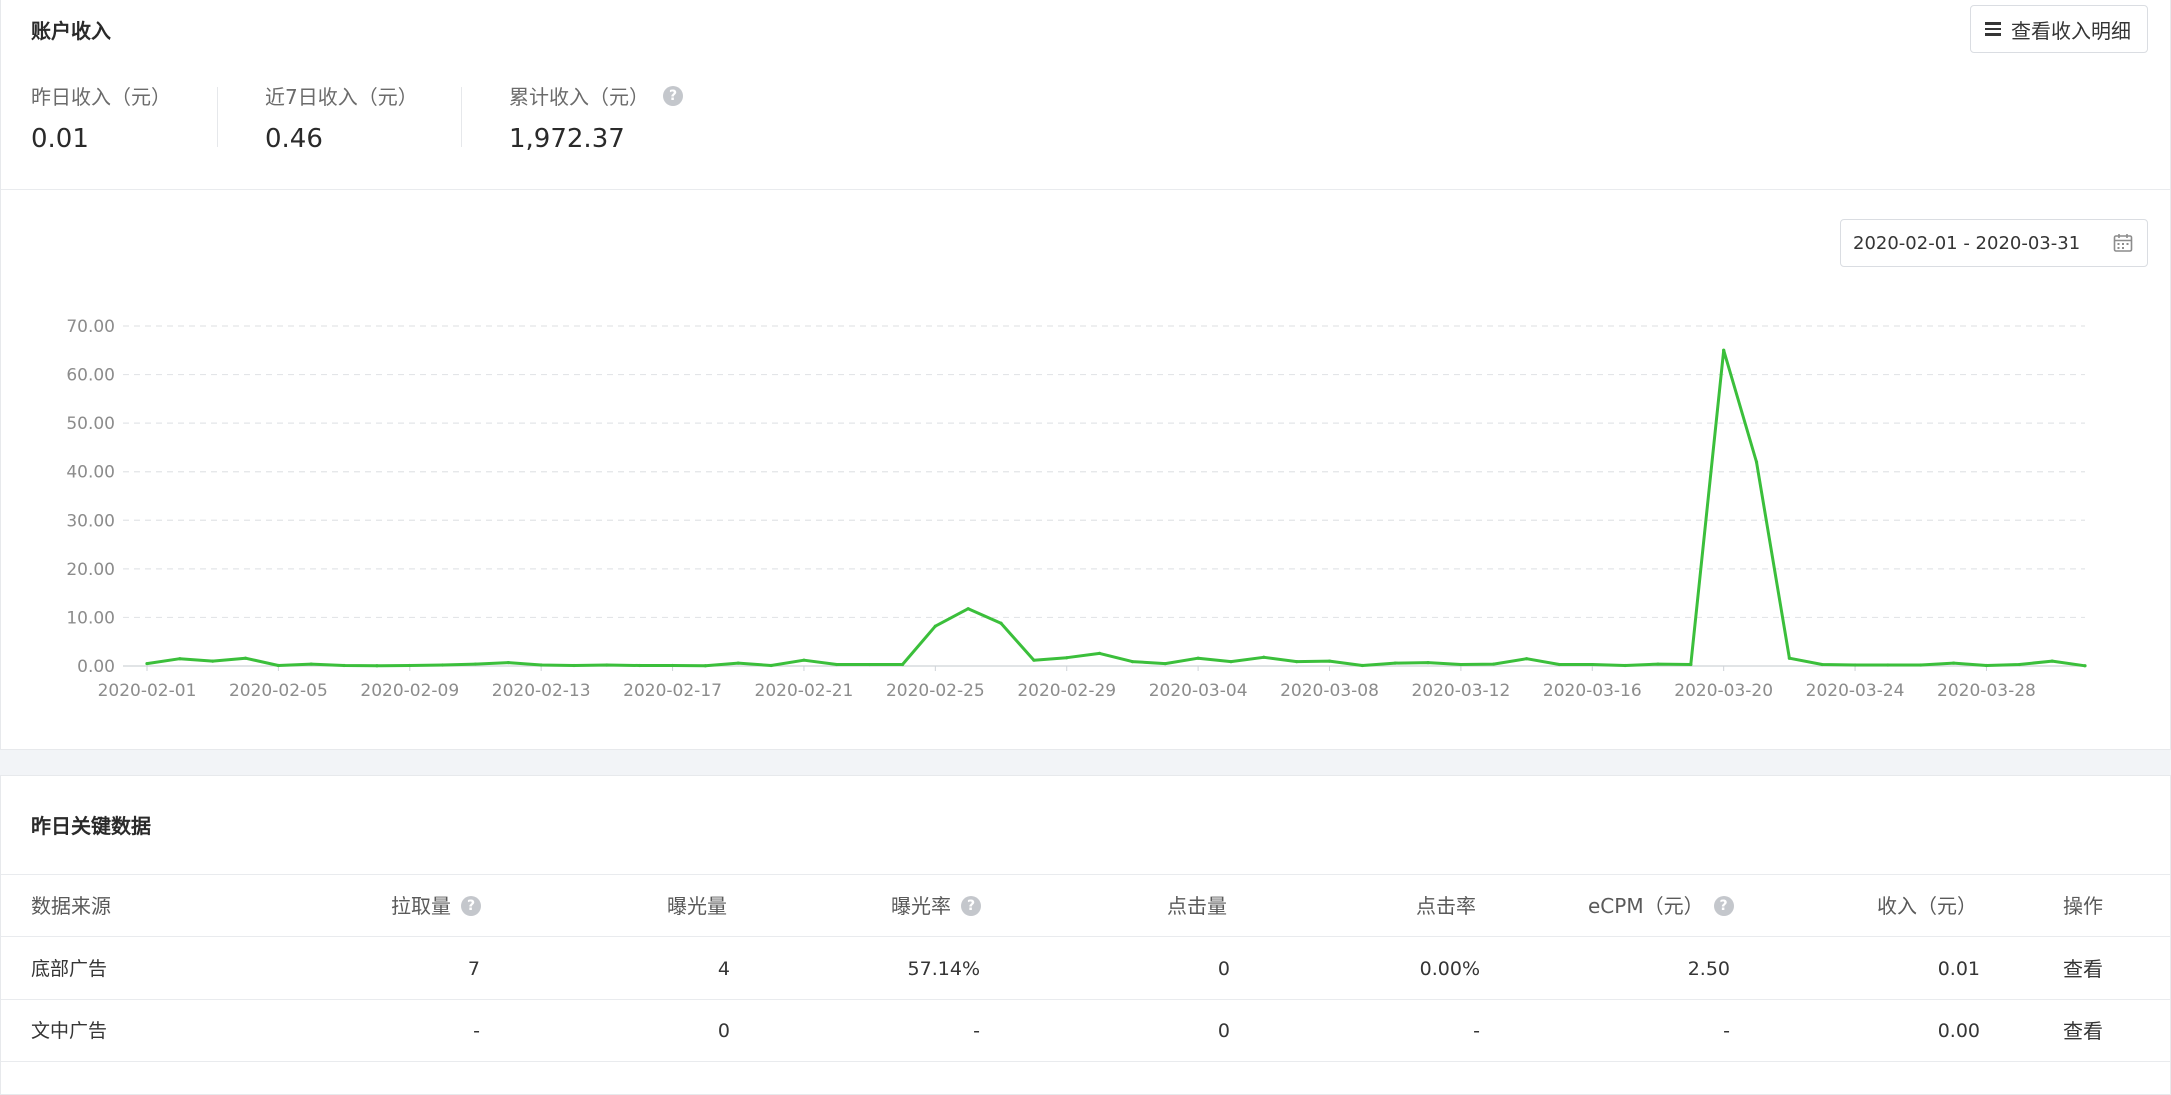  What do you see at coordinates (1446, 906) in the screenshot?
I see `col-ctr: 点击率` at bounding box center [1446, 906].